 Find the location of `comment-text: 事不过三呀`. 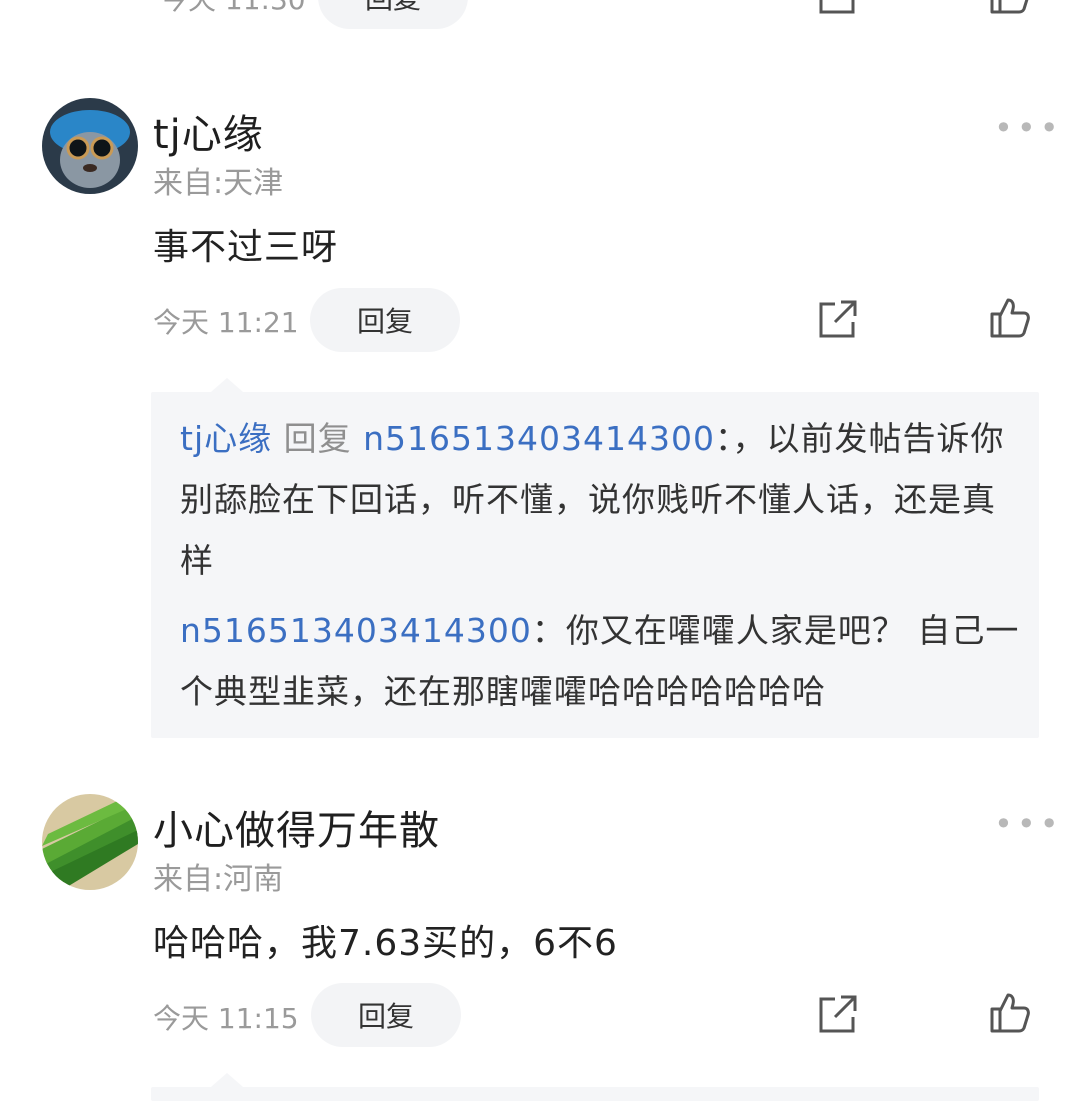

comment-text: 事不过三呀 is located at coordinates (246, 247).